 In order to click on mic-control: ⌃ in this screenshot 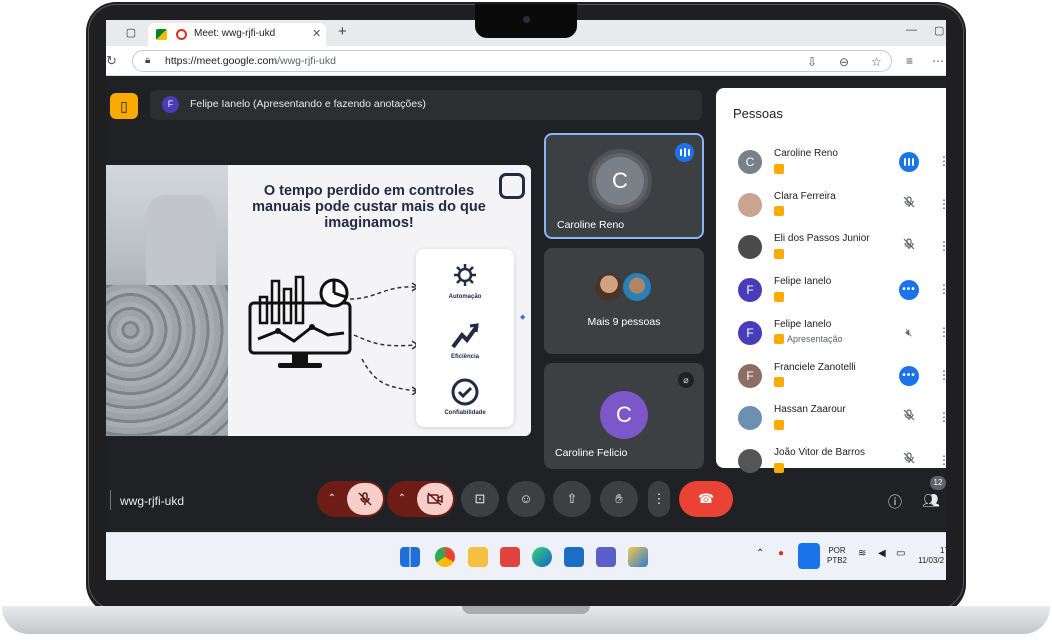, I will do `click(351, 499)`.